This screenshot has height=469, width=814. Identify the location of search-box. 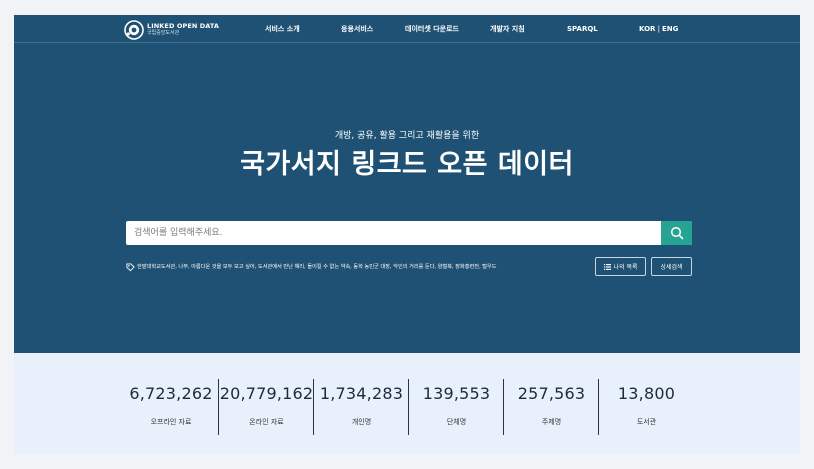
(409, 233).